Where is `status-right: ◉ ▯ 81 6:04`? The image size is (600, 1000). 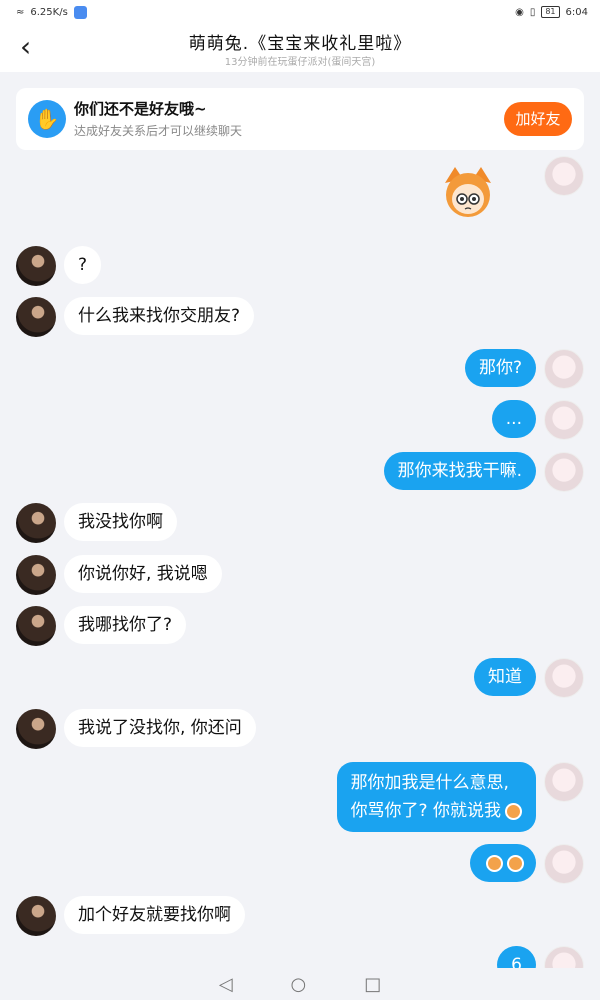
status-right: ◉ ▯ 81 6:04 is located at coordinates (551, 12).